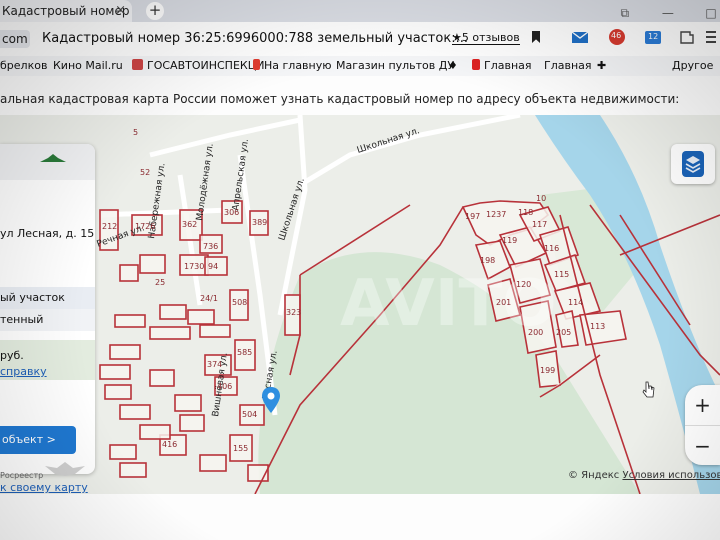 This screenshot has height=540, width=720. Describe the element at coordinates (231, 212) in the screenshot. I see `parcel-label: 306` at that location.